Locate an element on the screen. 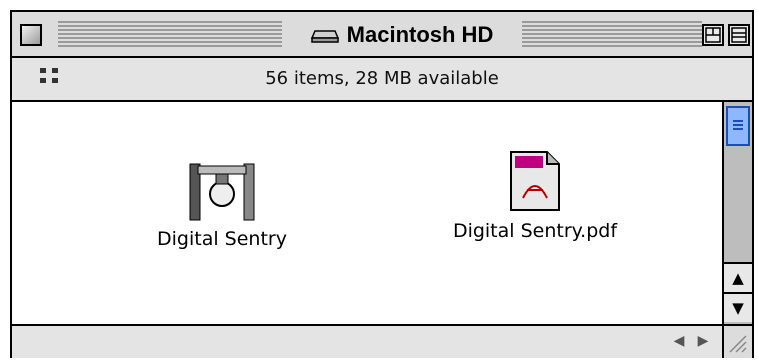 The height and width of the screenshot is (362, 758). horizontal-scrollbar: ◀ ▶ is located at coordinates (367, 341).